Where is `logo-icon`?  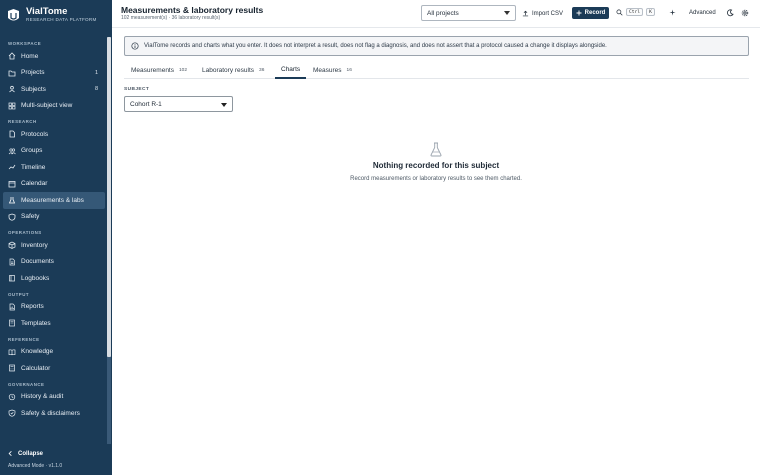
logo-icon is located at coordinates (13, 14).